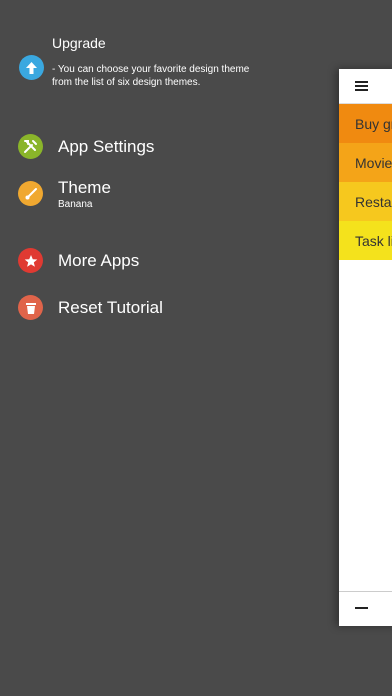 The width and height of the screenshot is (392, 696). Describe the element at coordinates (106, 146) in the screenshot. I see `app-settings-label: App Settings` at that location.